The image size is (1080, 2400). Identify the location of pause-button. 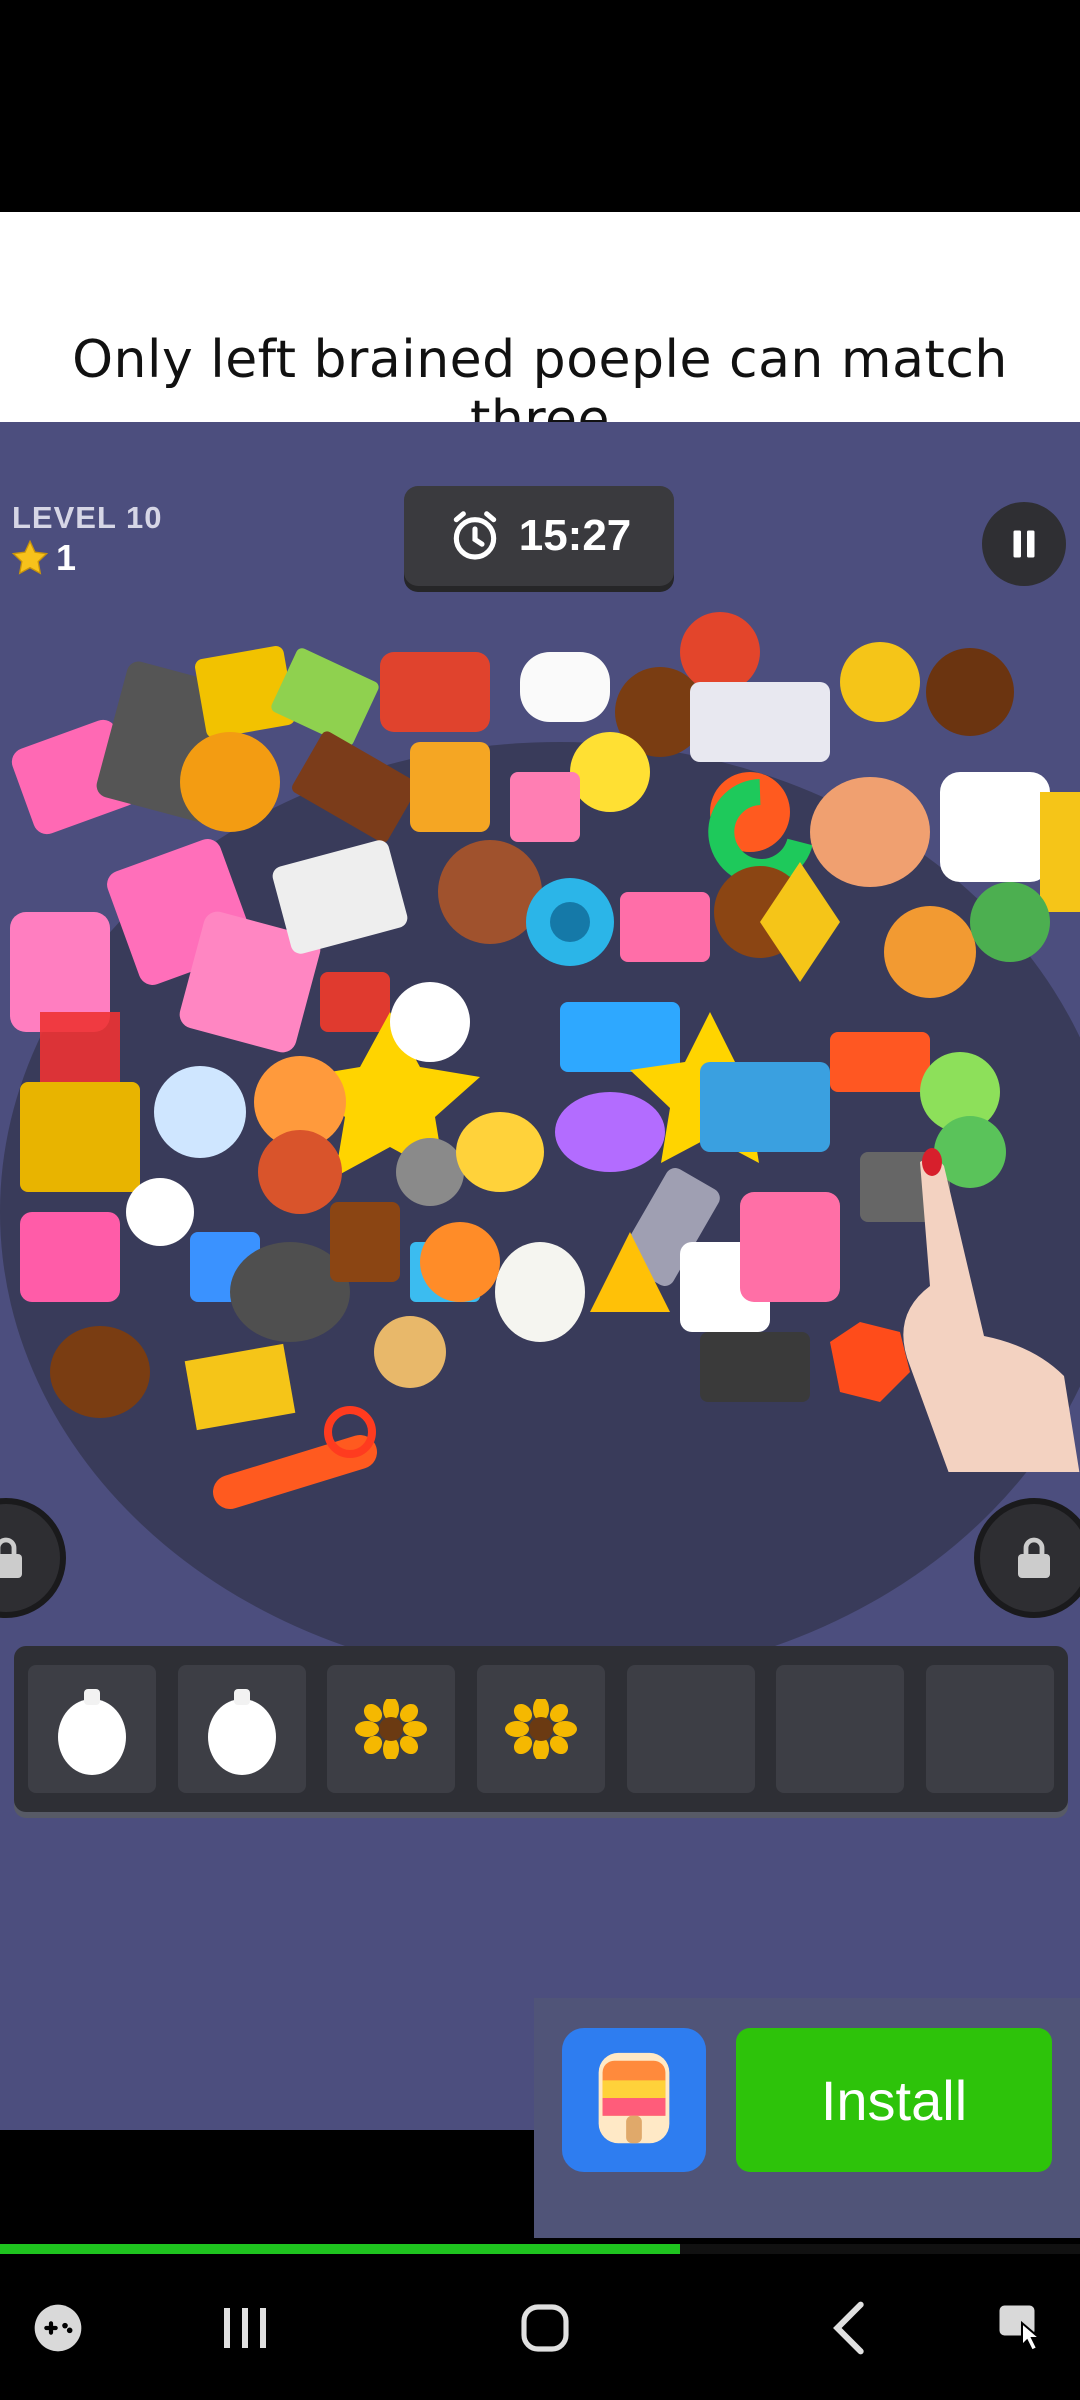
(1024, 544).